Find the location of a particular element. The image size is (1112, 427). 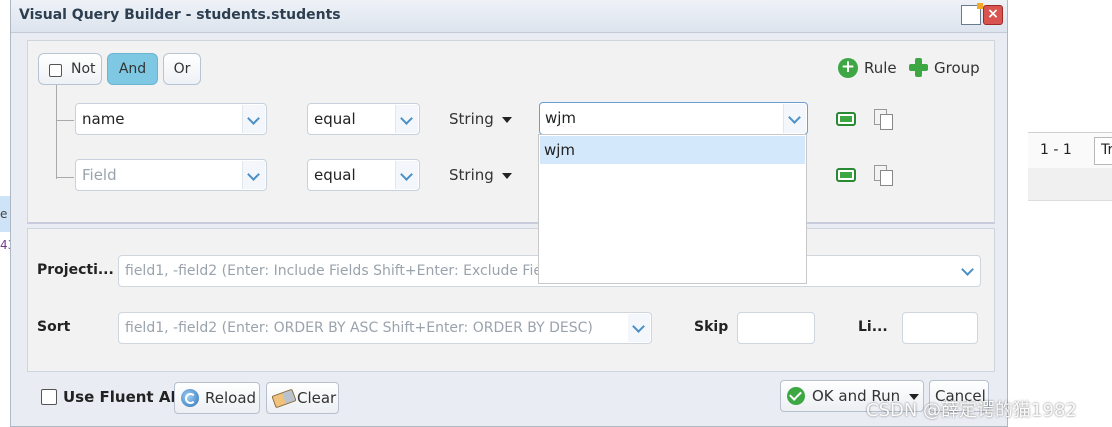

eraser-icon is located at coordinates (284, 398).